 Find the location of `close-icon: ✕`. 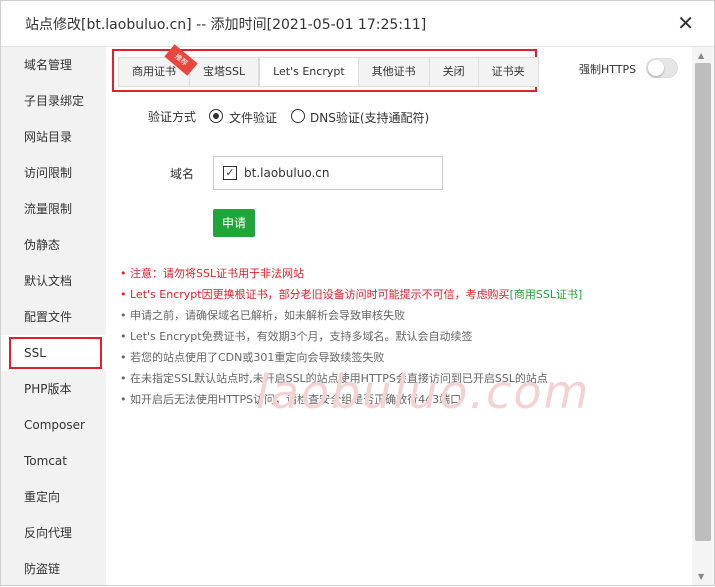

close-icon: ✕ is located at coordinates (685, 23).